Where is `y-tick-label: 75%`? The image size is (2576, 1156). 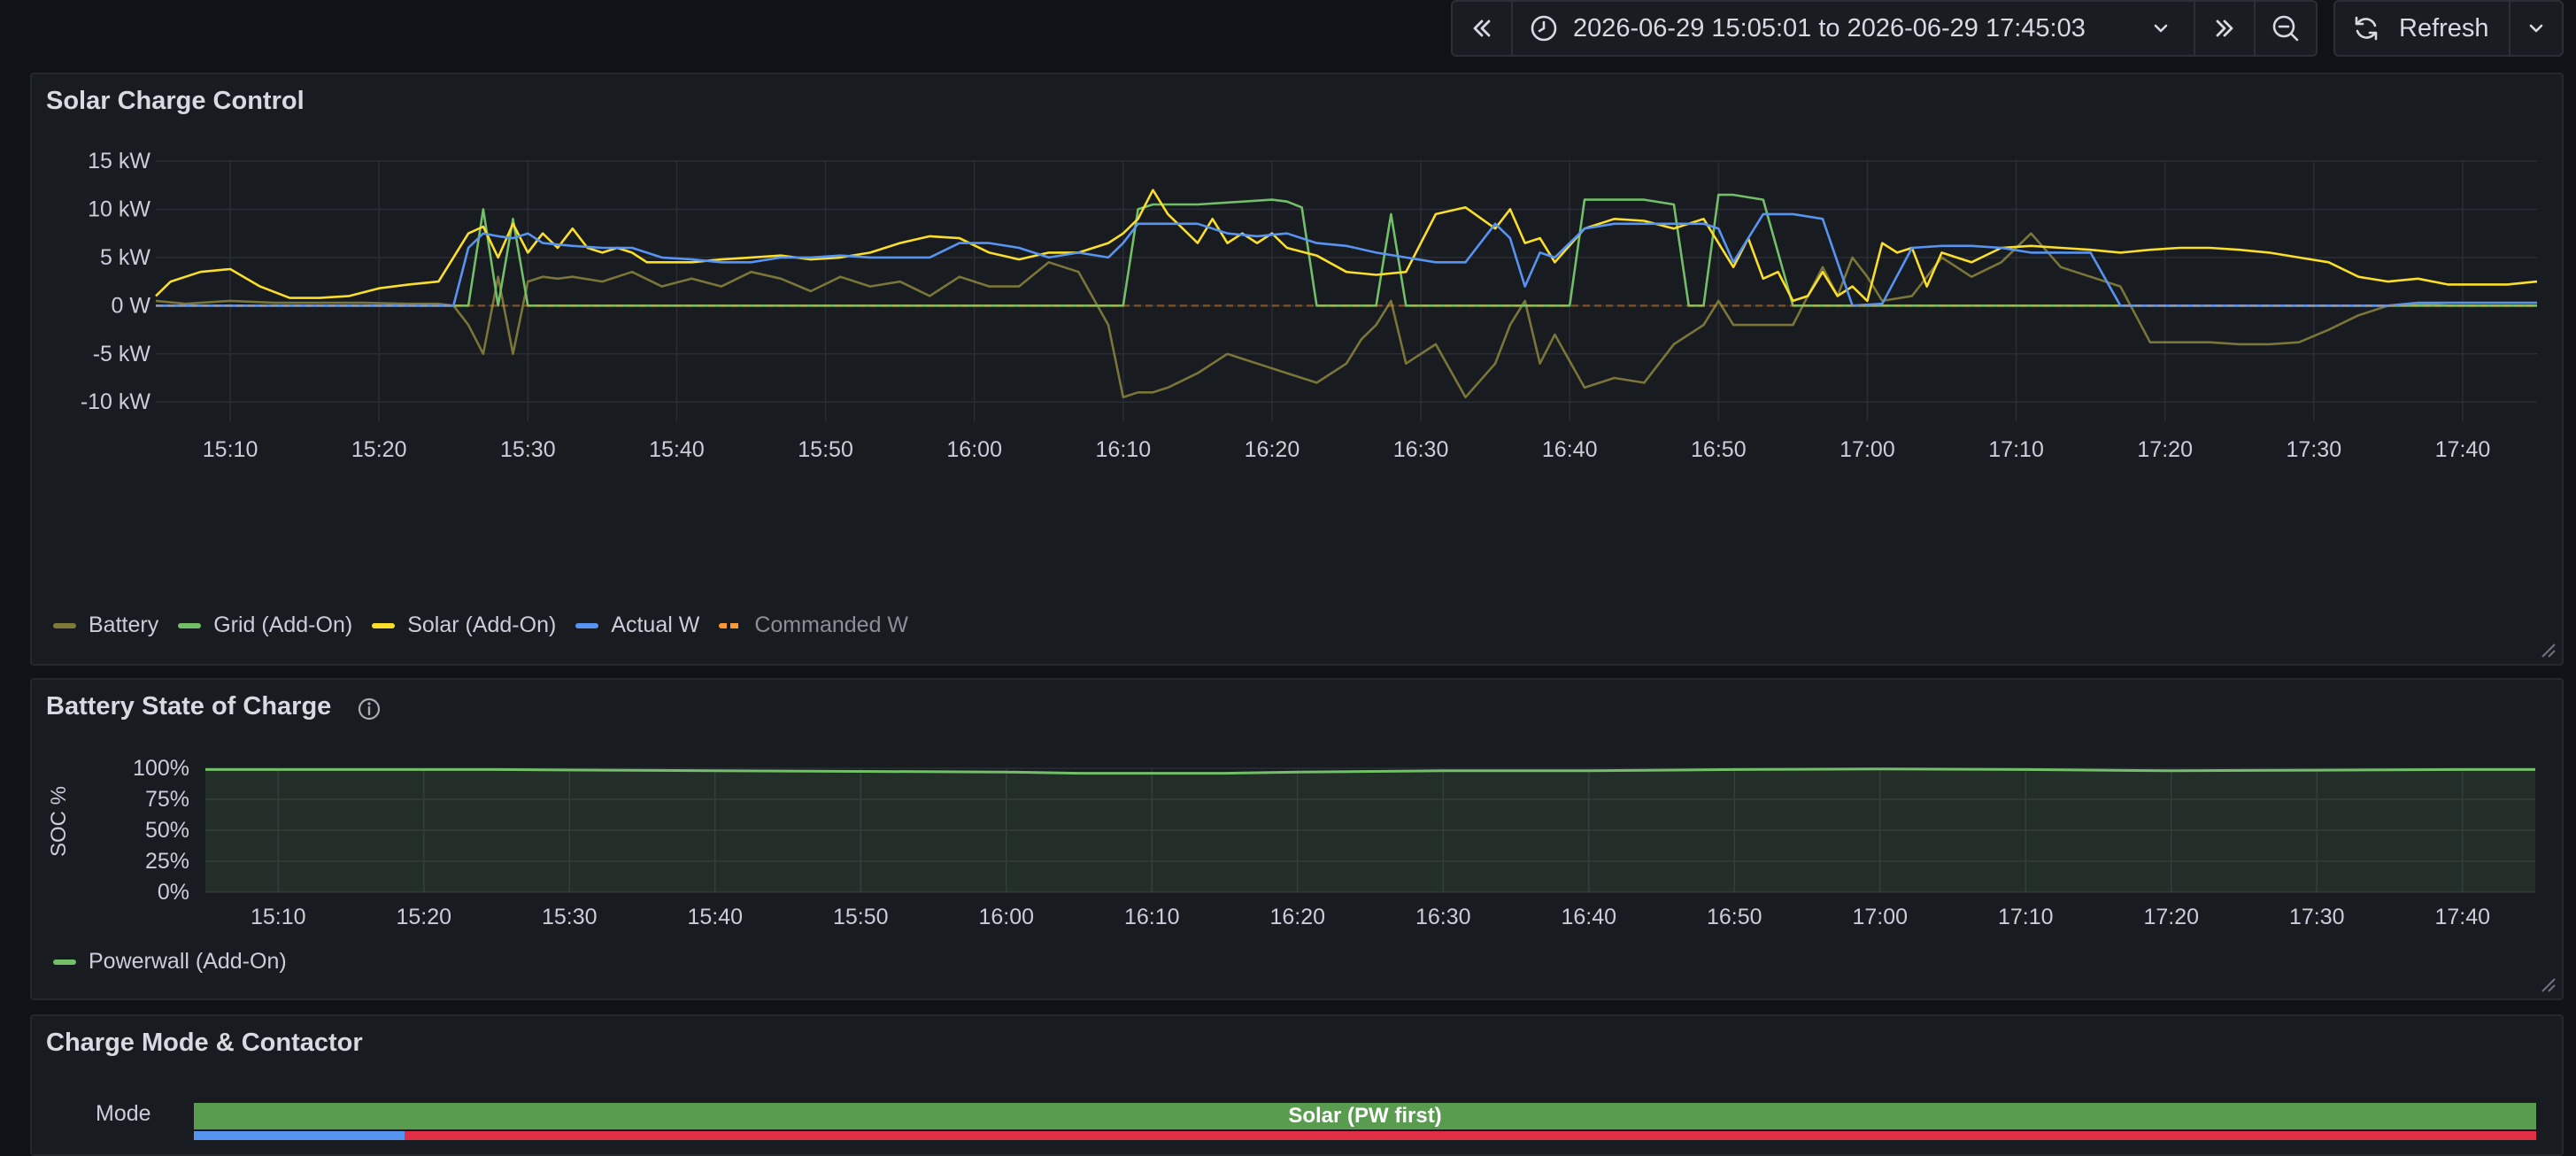 y-tick-label: 75% is located at coordinates (167, 799).